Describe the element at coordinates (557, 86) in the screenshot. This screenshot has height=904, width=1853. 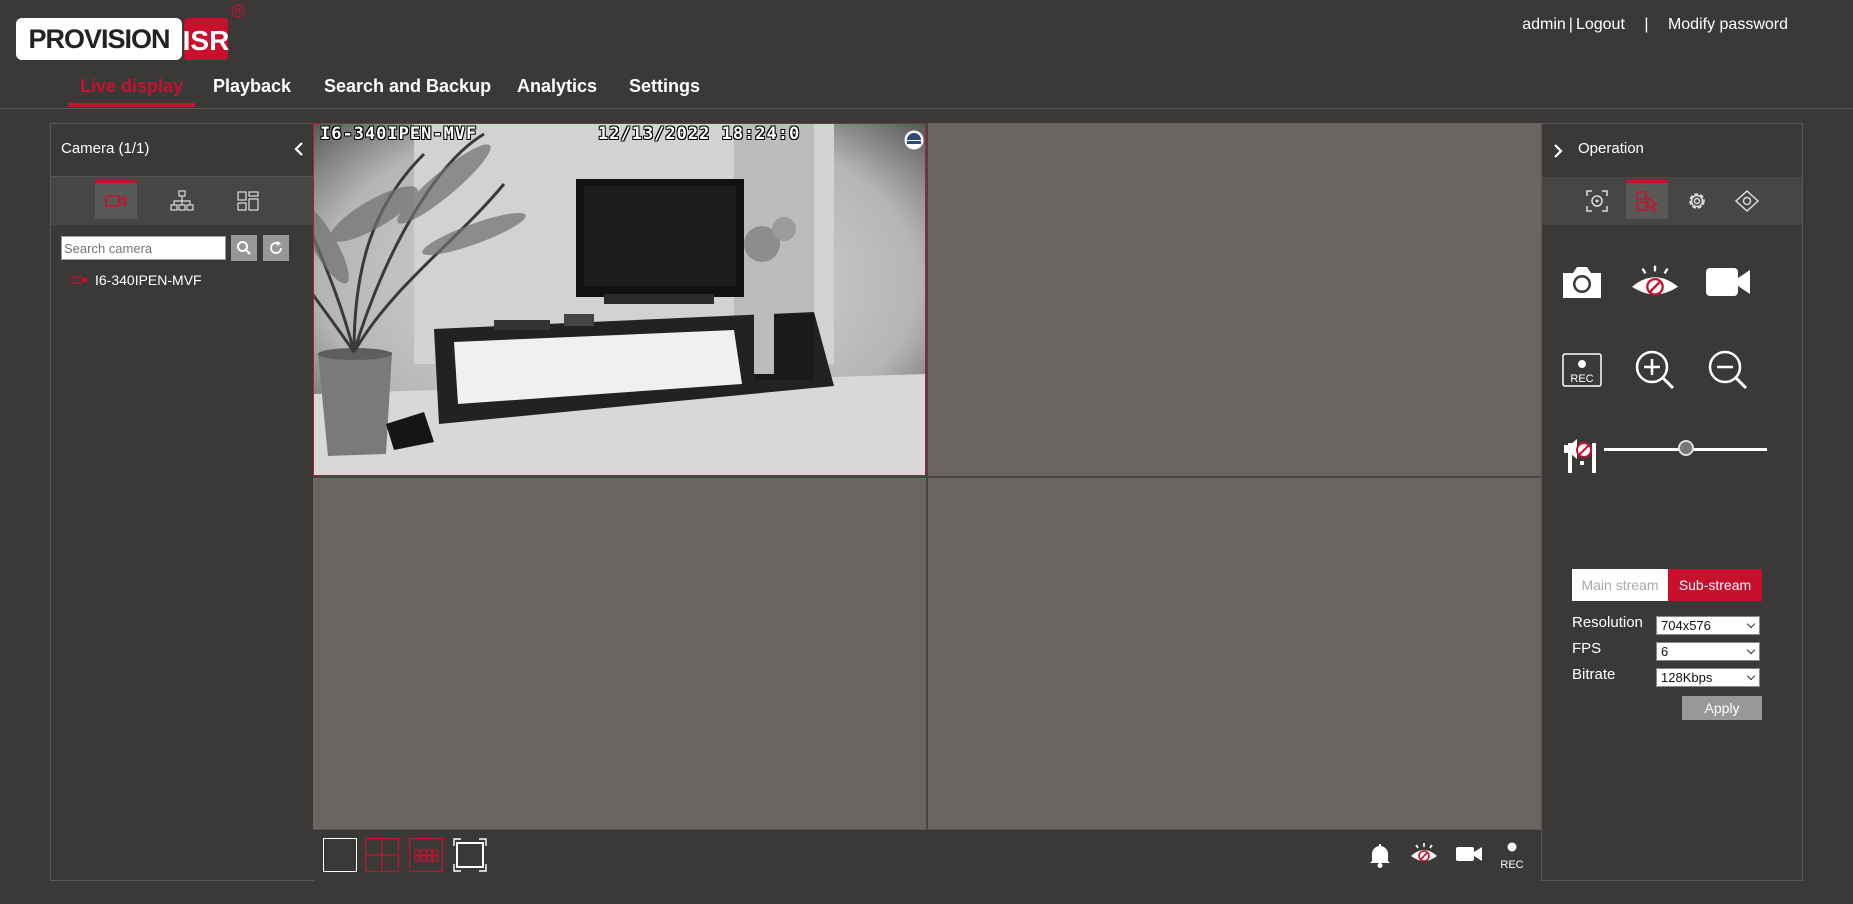
I see `nav-analytics: Analytics` at that location.